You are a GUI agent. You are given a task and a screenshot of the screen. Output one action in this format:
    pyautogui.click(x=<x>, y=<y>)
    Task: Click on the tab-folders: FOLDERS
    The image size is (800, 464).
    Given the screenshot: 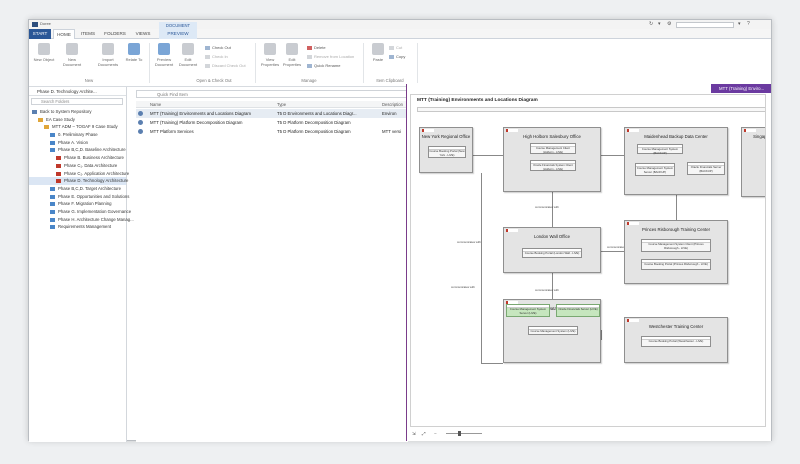 What is the action you would take?
    pyautogui.click(x=115, y=34)
    